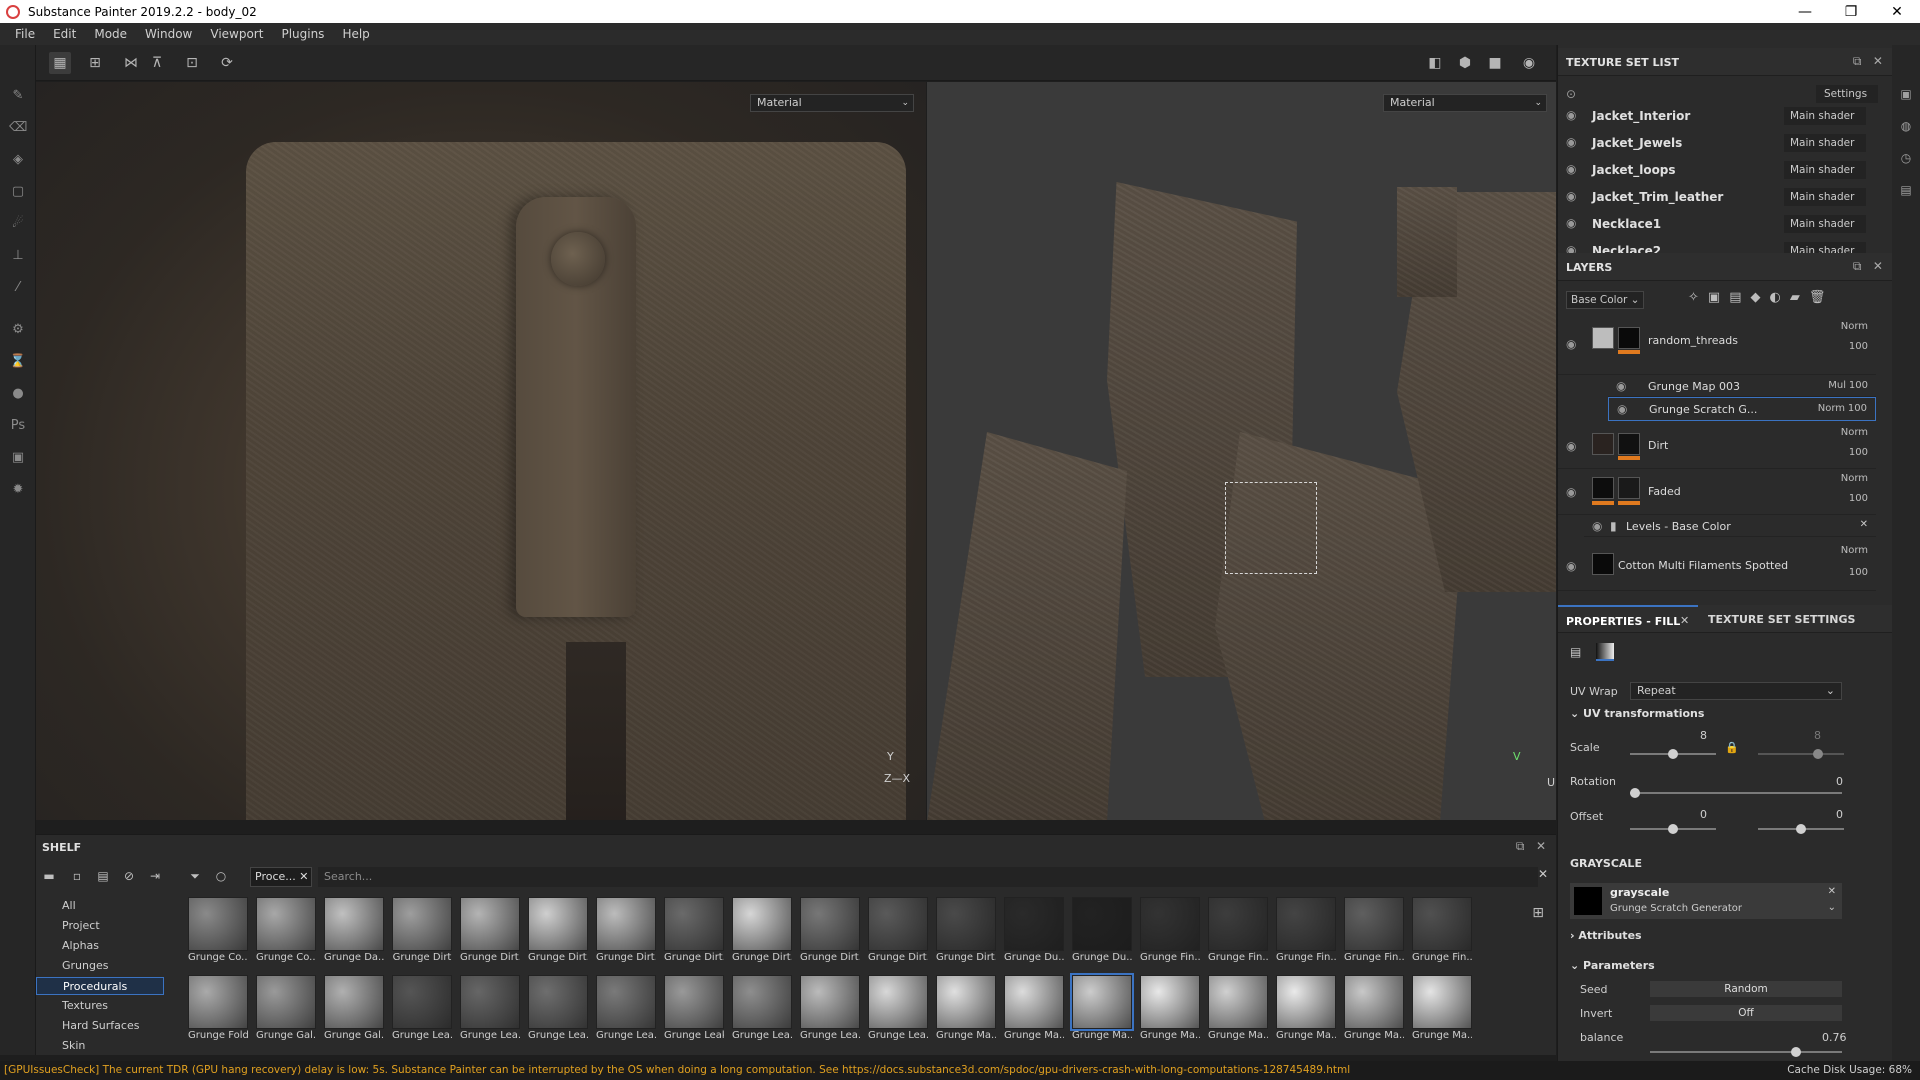  I want to click on balance-slider, so click(1746, 1052).